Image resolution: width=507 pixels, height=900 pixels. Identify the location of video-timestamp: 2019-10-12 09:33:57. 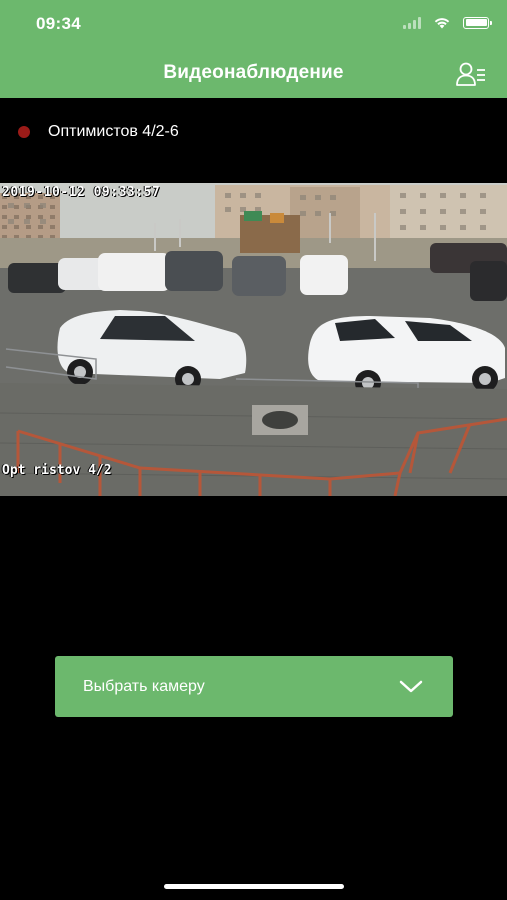
(81, 192).